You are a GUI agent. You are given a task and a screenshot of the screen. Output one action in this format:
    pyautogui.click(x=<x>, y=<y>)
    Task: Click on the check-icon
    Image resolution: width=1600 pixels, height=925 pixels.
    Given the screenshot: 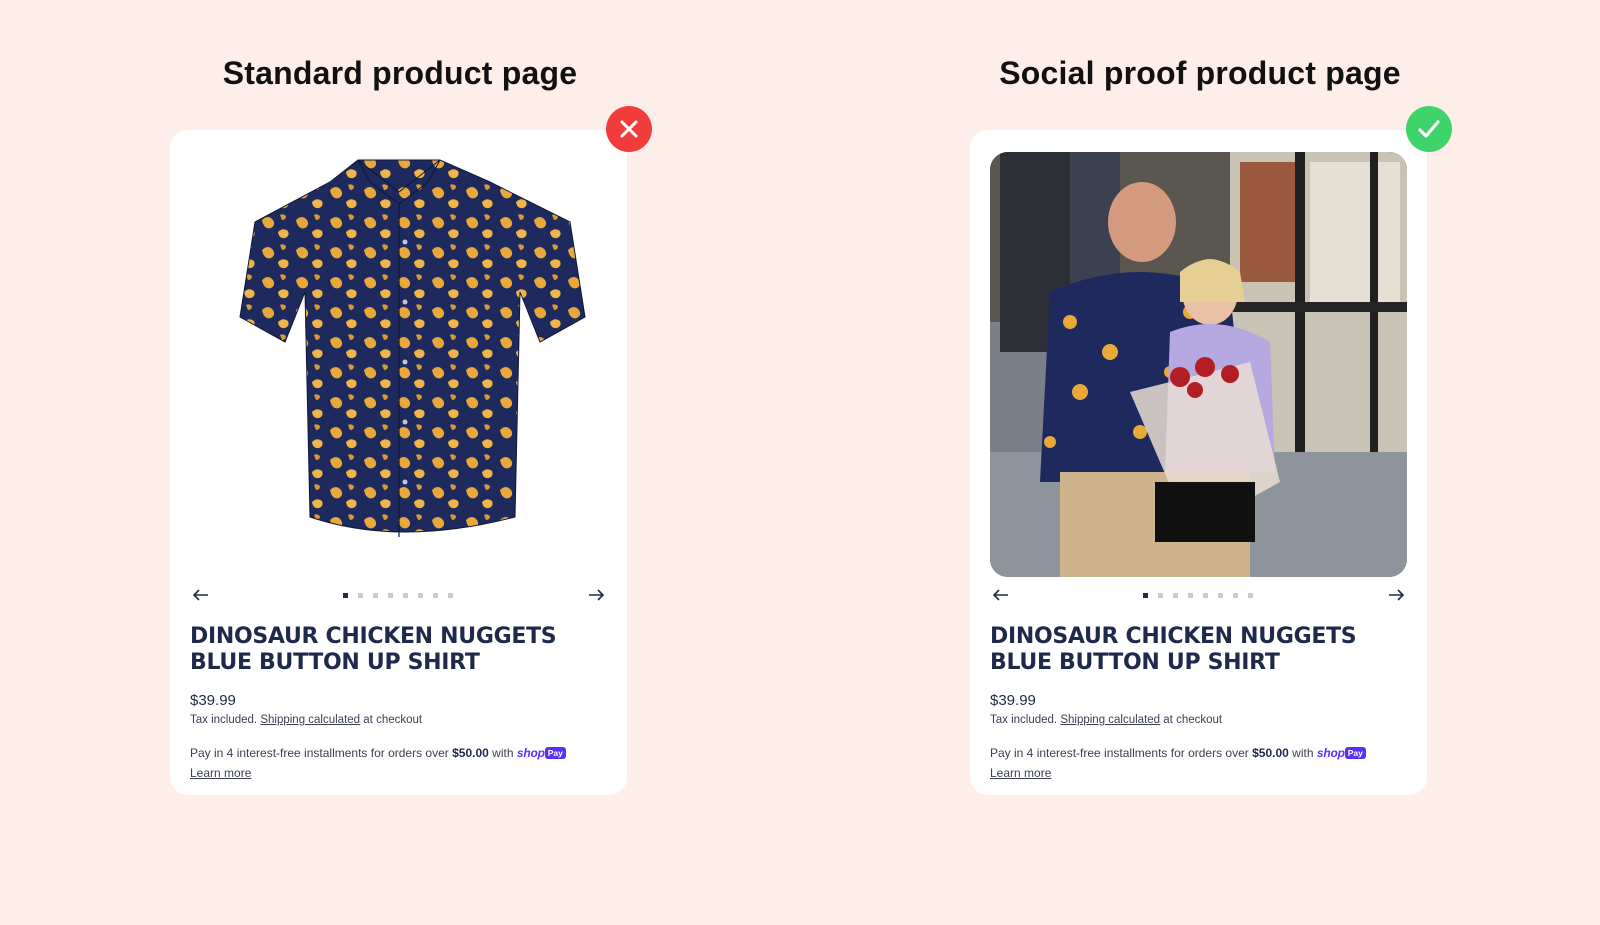 What is the action you would take?
    pyautogui.click(x=1429, y=129)
    